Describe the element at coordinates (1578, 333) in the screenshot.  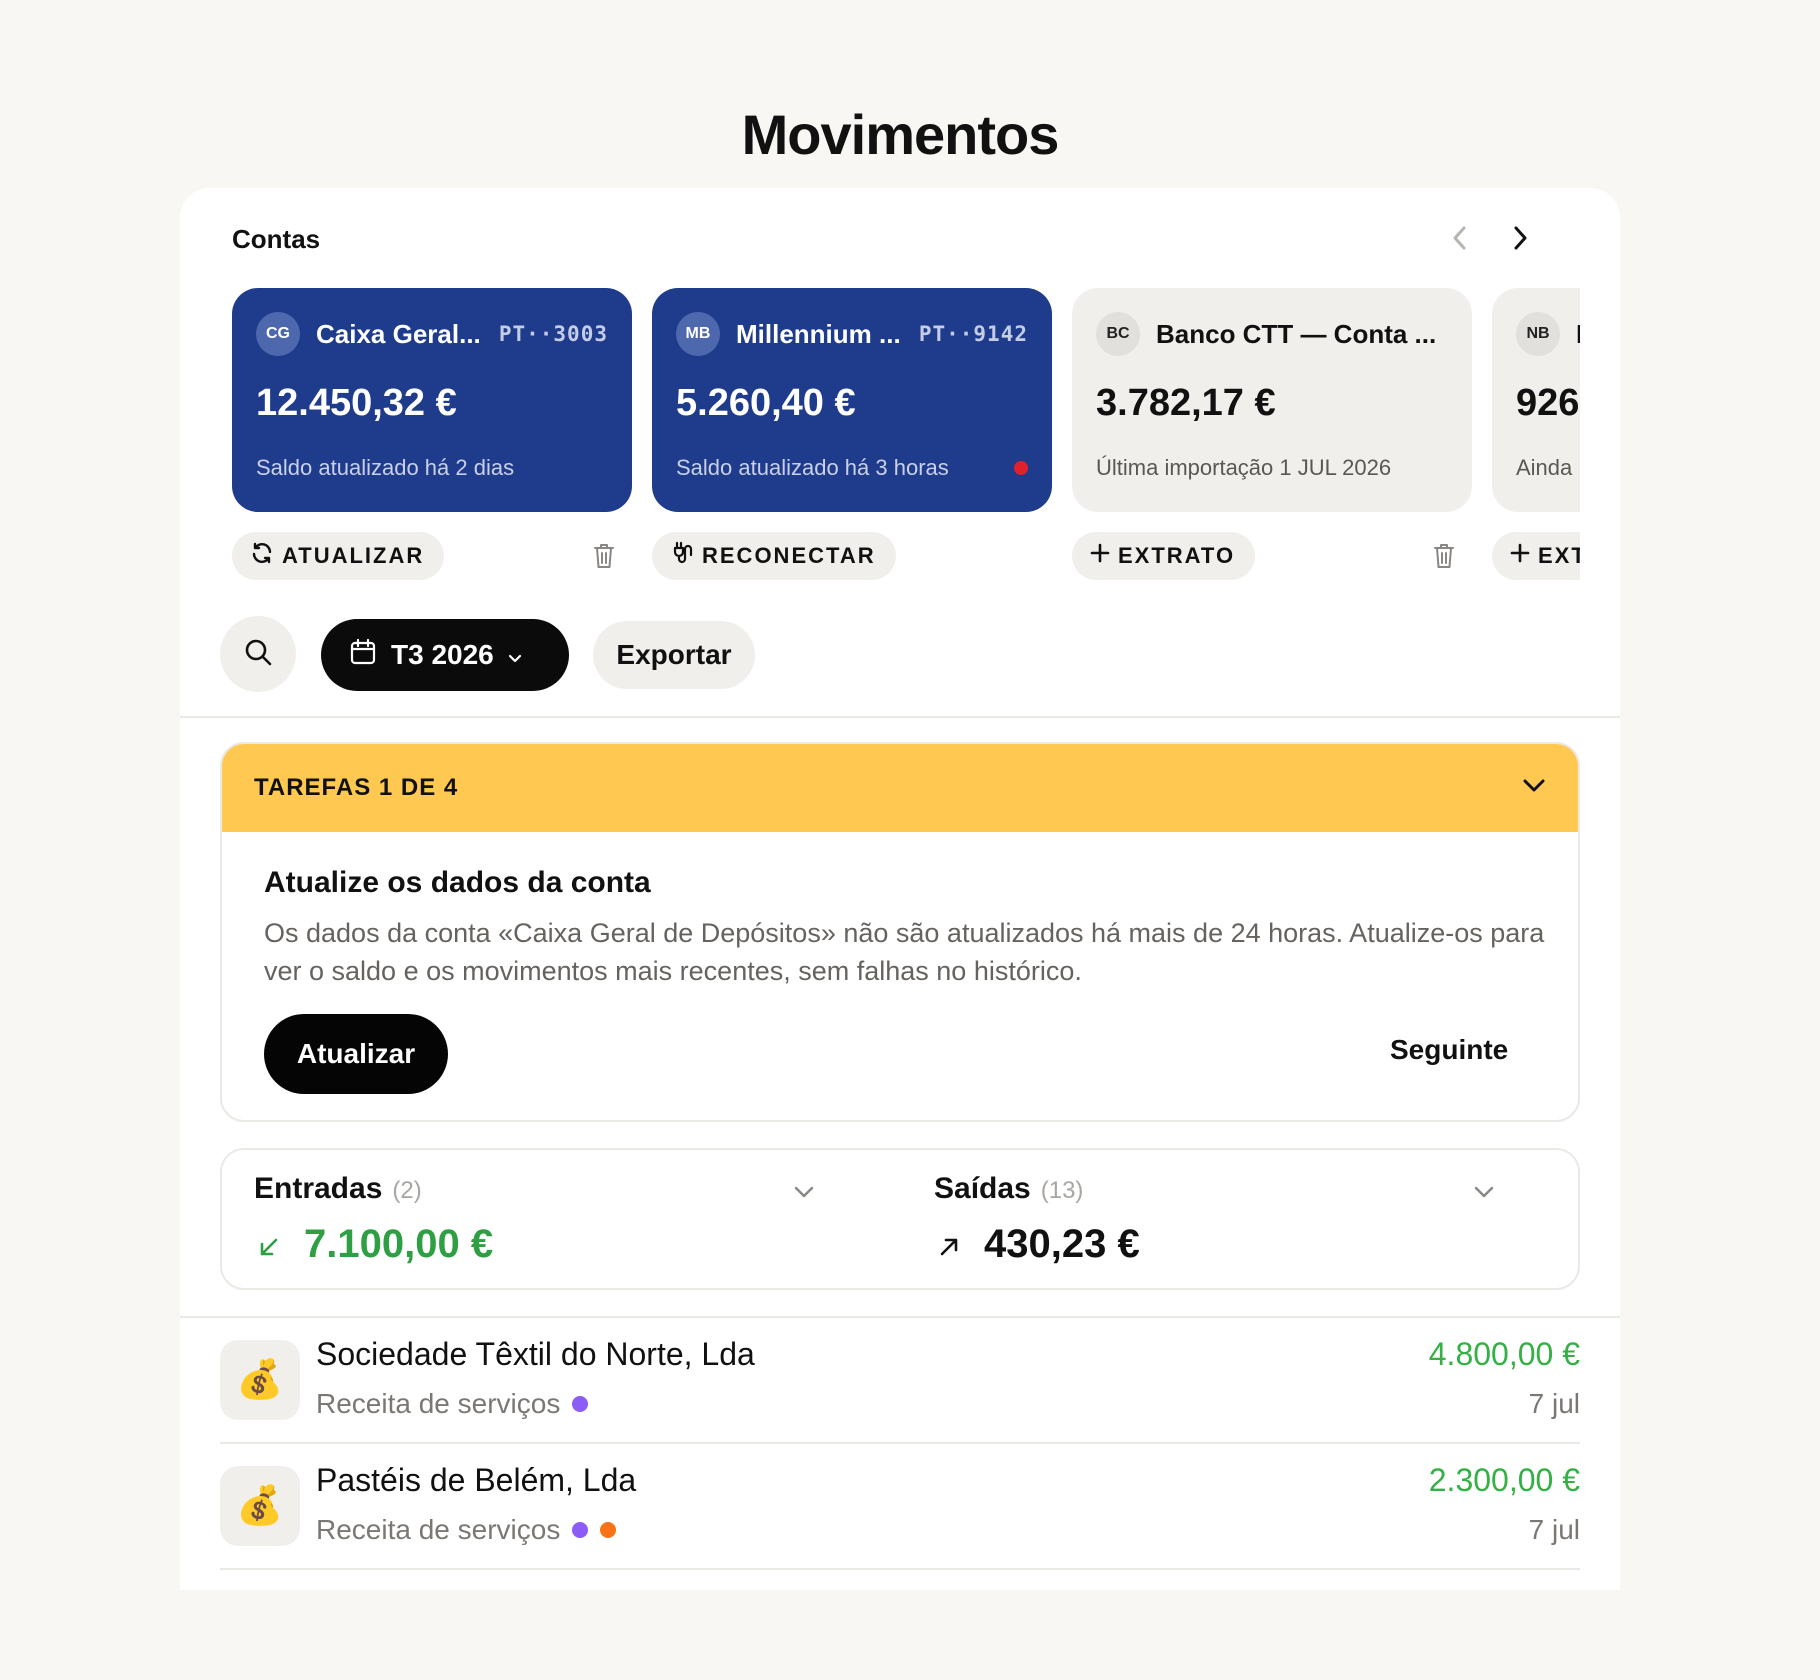
I see `account-name: I` at that location.